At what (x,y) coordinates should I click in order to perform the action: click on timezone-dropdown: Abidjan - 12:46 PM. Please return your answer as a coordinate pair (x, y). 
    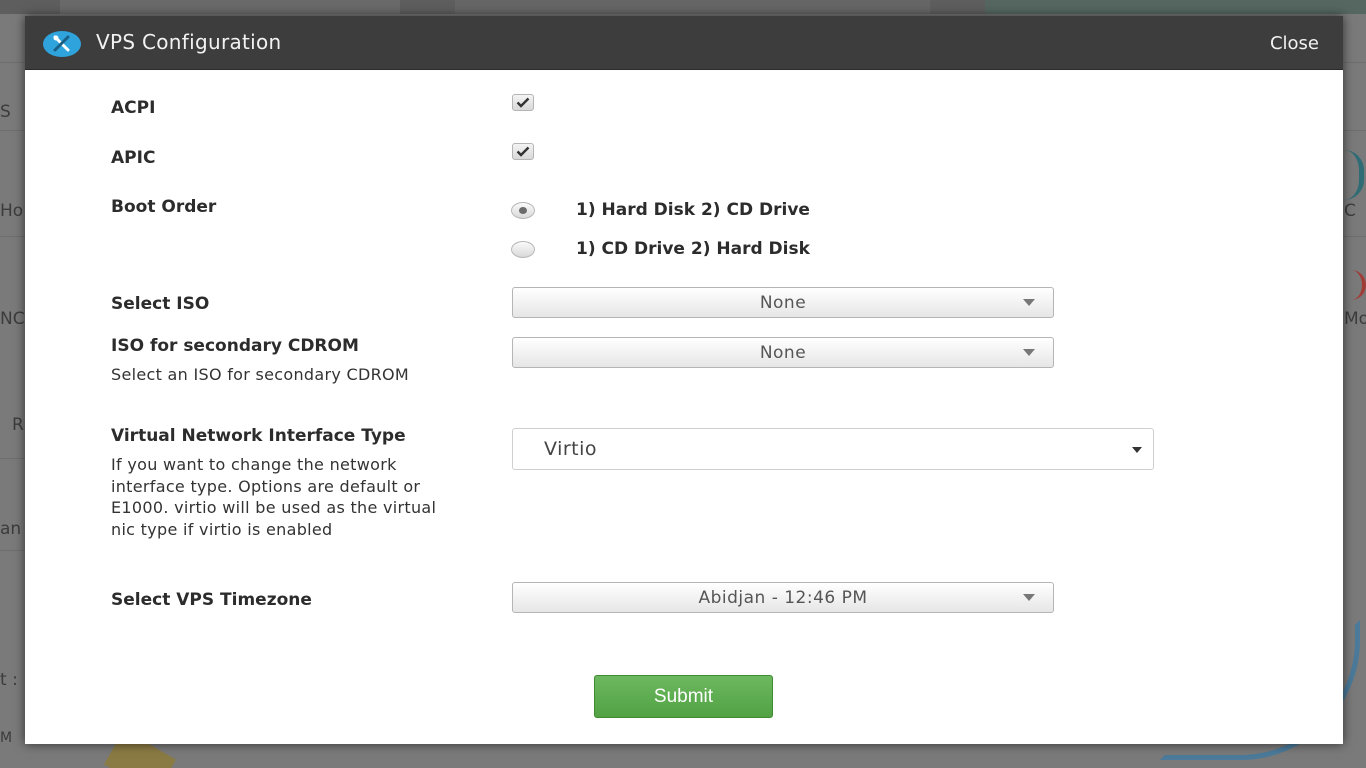
    Looking at the image, I should click on (783, 597).